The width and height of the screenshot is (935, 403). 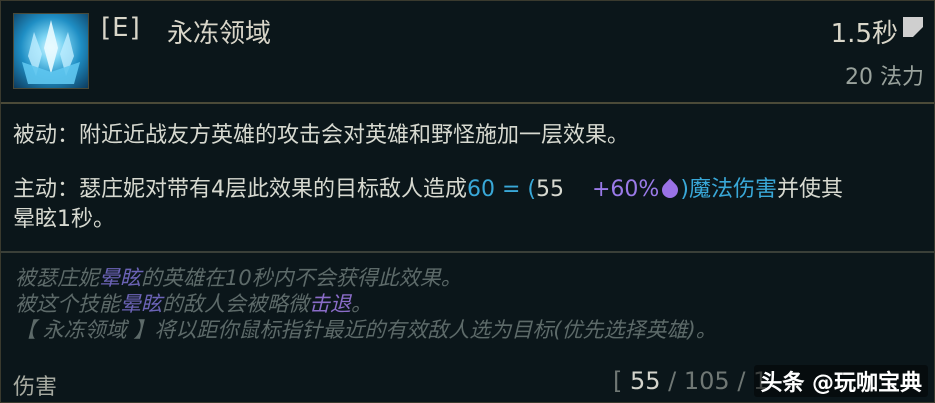 I want to click on note-line: 被瑟庄妮晕眩的英雄在10秒内不会获得此效果。, so click(x=238, y=278).